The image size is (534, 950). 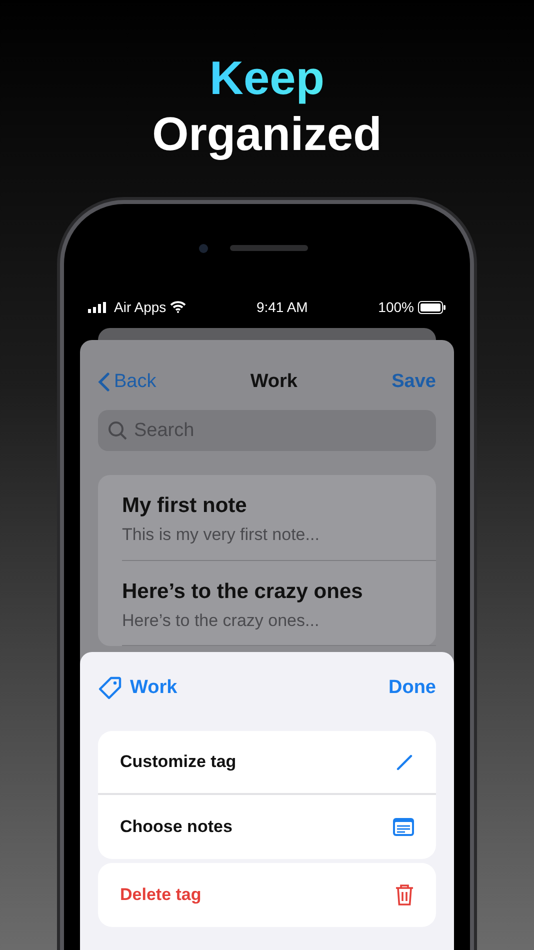 I want to click on done-button: Done, so click(x=412, y=688).